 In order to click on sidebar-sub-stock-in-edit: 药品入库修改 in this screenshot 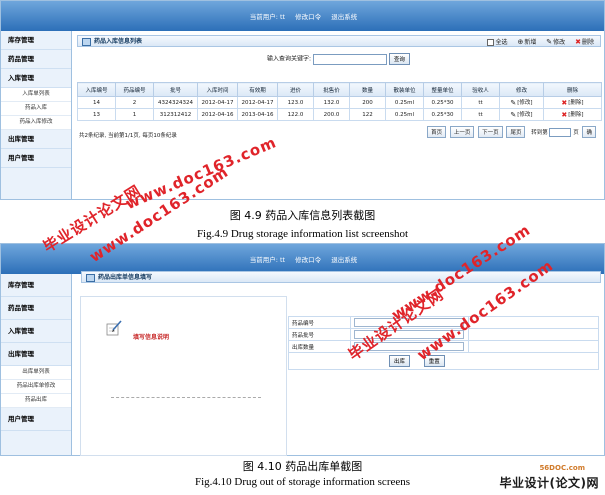, I will do `click(36, 123)`.